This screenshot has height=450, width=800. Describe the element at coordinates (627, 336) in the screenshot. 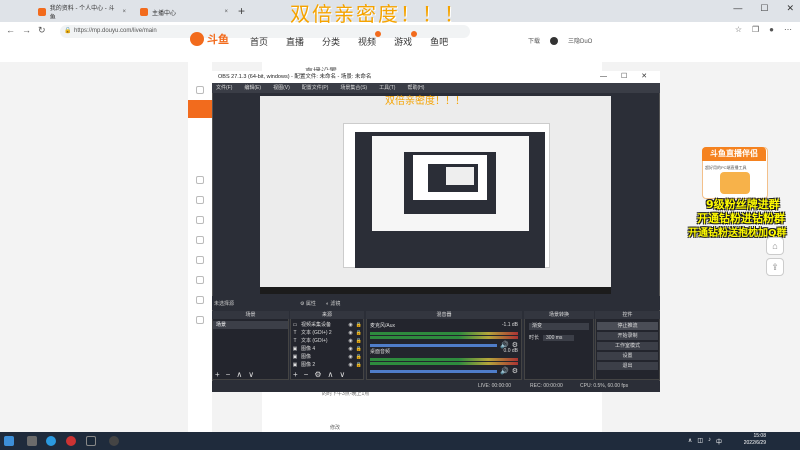

I see `start-recording-button: 开始录制` at that location.